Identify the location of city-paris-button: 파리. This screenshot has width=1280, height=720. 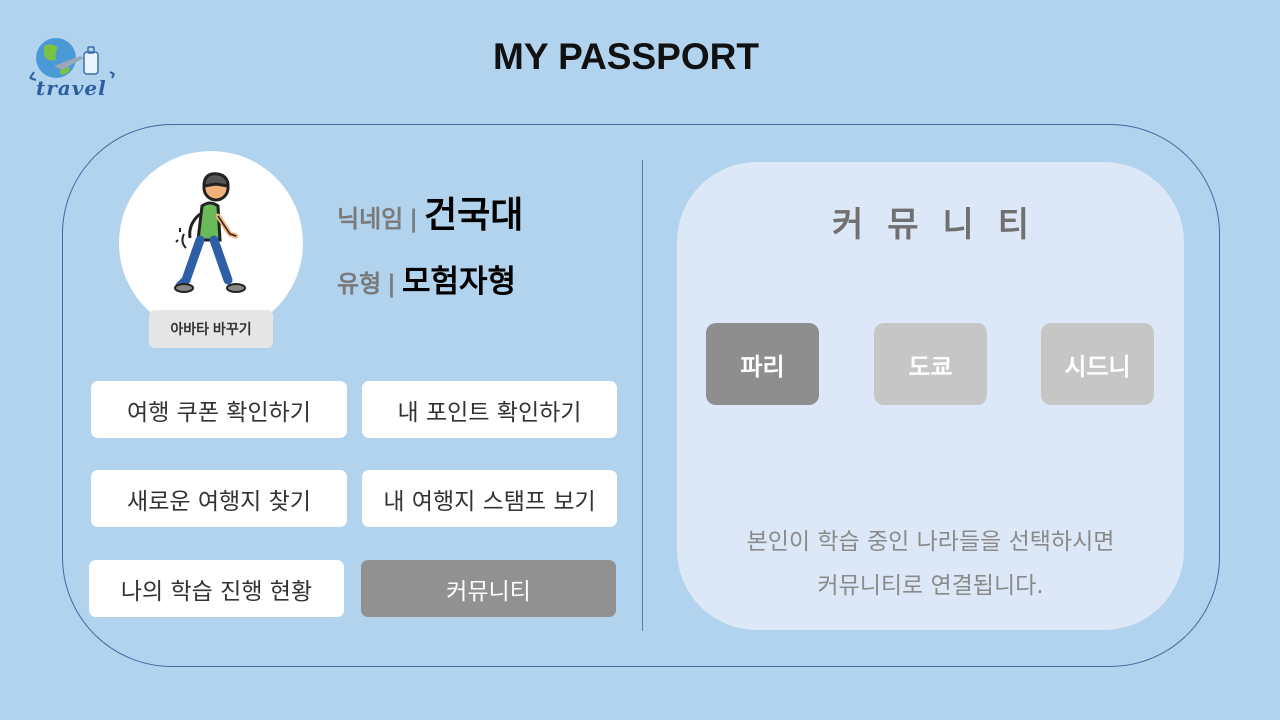
(762, 364).